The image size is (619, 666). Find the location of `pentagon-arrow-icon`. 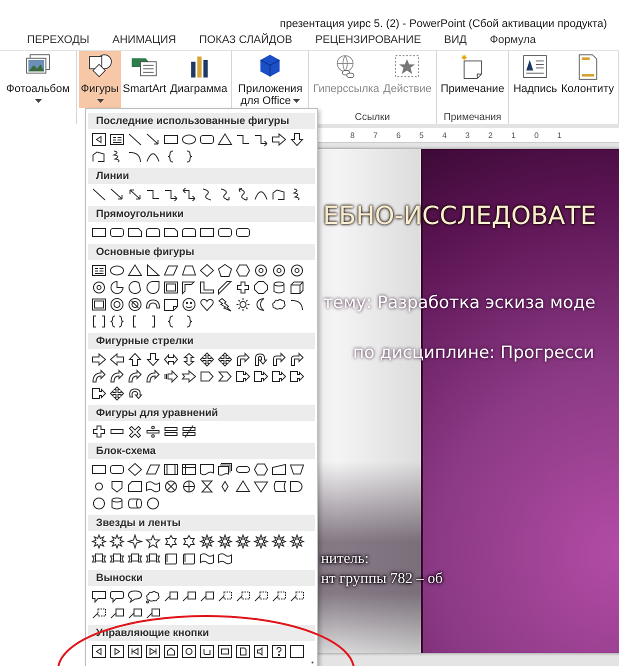

pentagon-arrow-icon is located at coordinates (207, 376).